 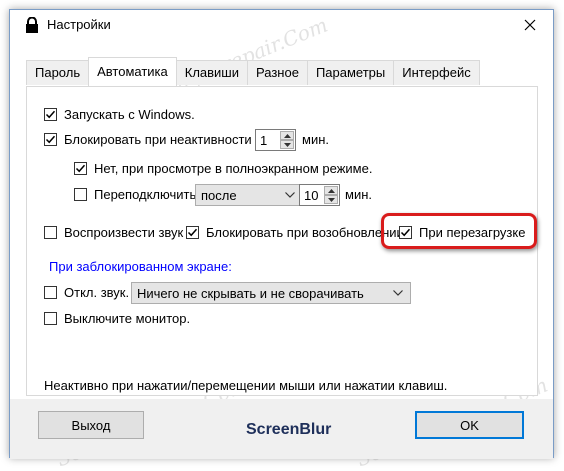 I want to click on close-button, so click(x=530, y=25).